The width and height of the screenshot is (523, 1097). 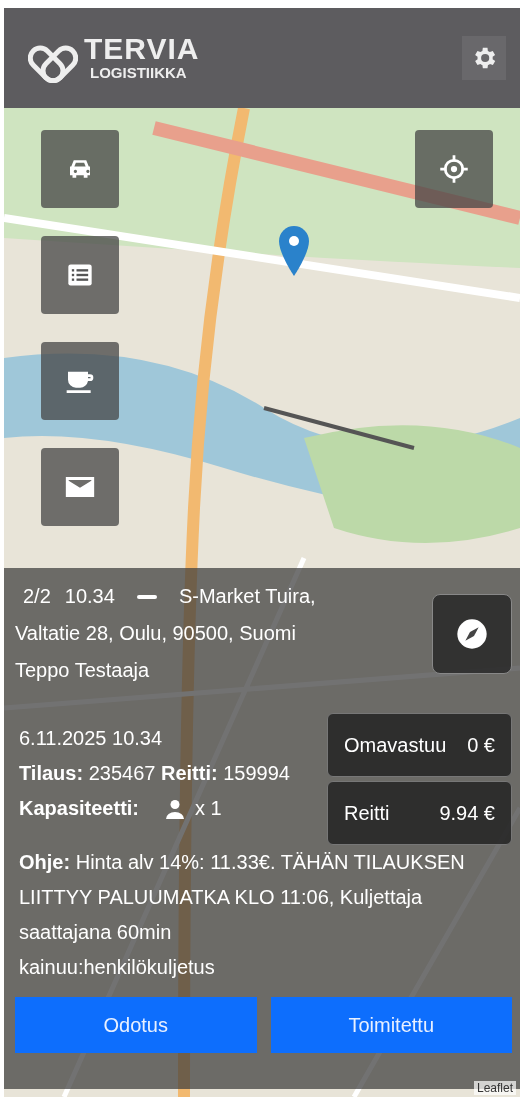 I want to click on capacity-label: Kapasiteetti:, so click(x=79, y=808).